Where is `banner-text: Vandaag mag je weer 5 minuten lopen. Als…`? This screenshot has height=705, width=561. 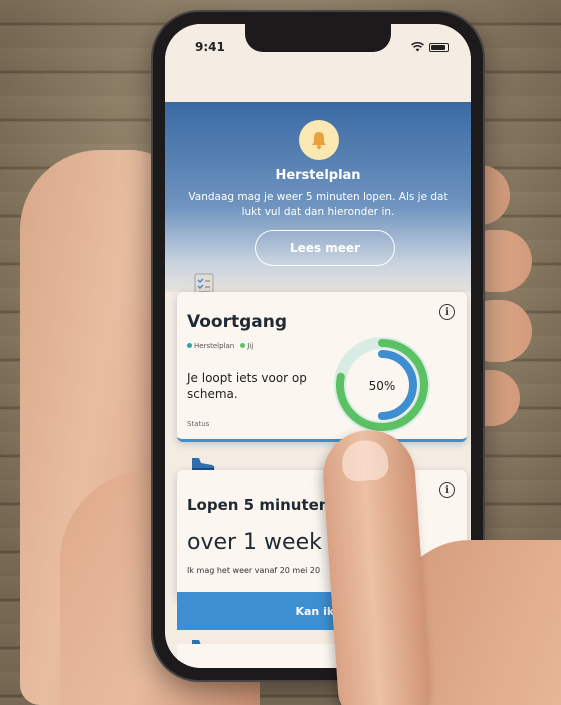 banner-text: Vandaag mag je weer 5 minuten lopen. Als… is located at coordinates (318, 204).